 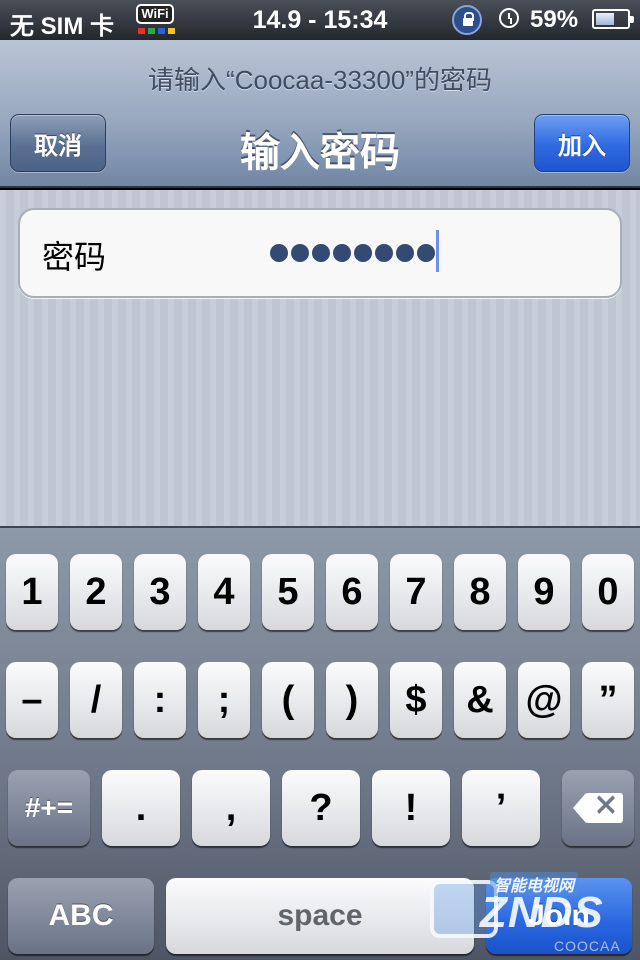 I want to click on key-row2-2: :, so click(x=160, y=700).